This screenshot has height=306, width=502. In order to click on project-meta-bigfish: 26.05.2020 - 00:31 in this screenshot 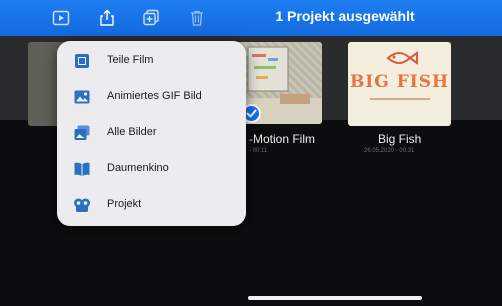, I will do `click(389, 151)`.